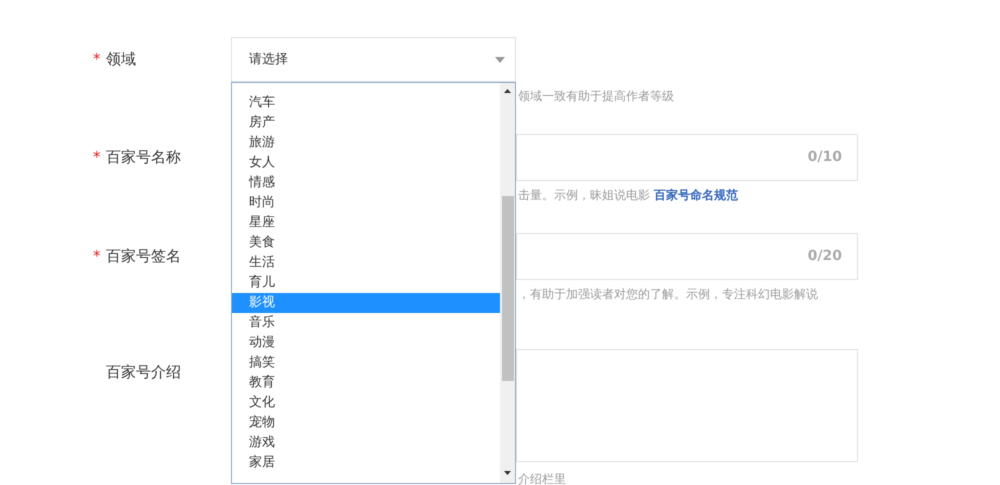 Image resolution: width=1000 pixels, height=485 pixels. Describe the element at coordinates (366, 383) in the screenshot. I see `dropdown-option: 教育` at that location.